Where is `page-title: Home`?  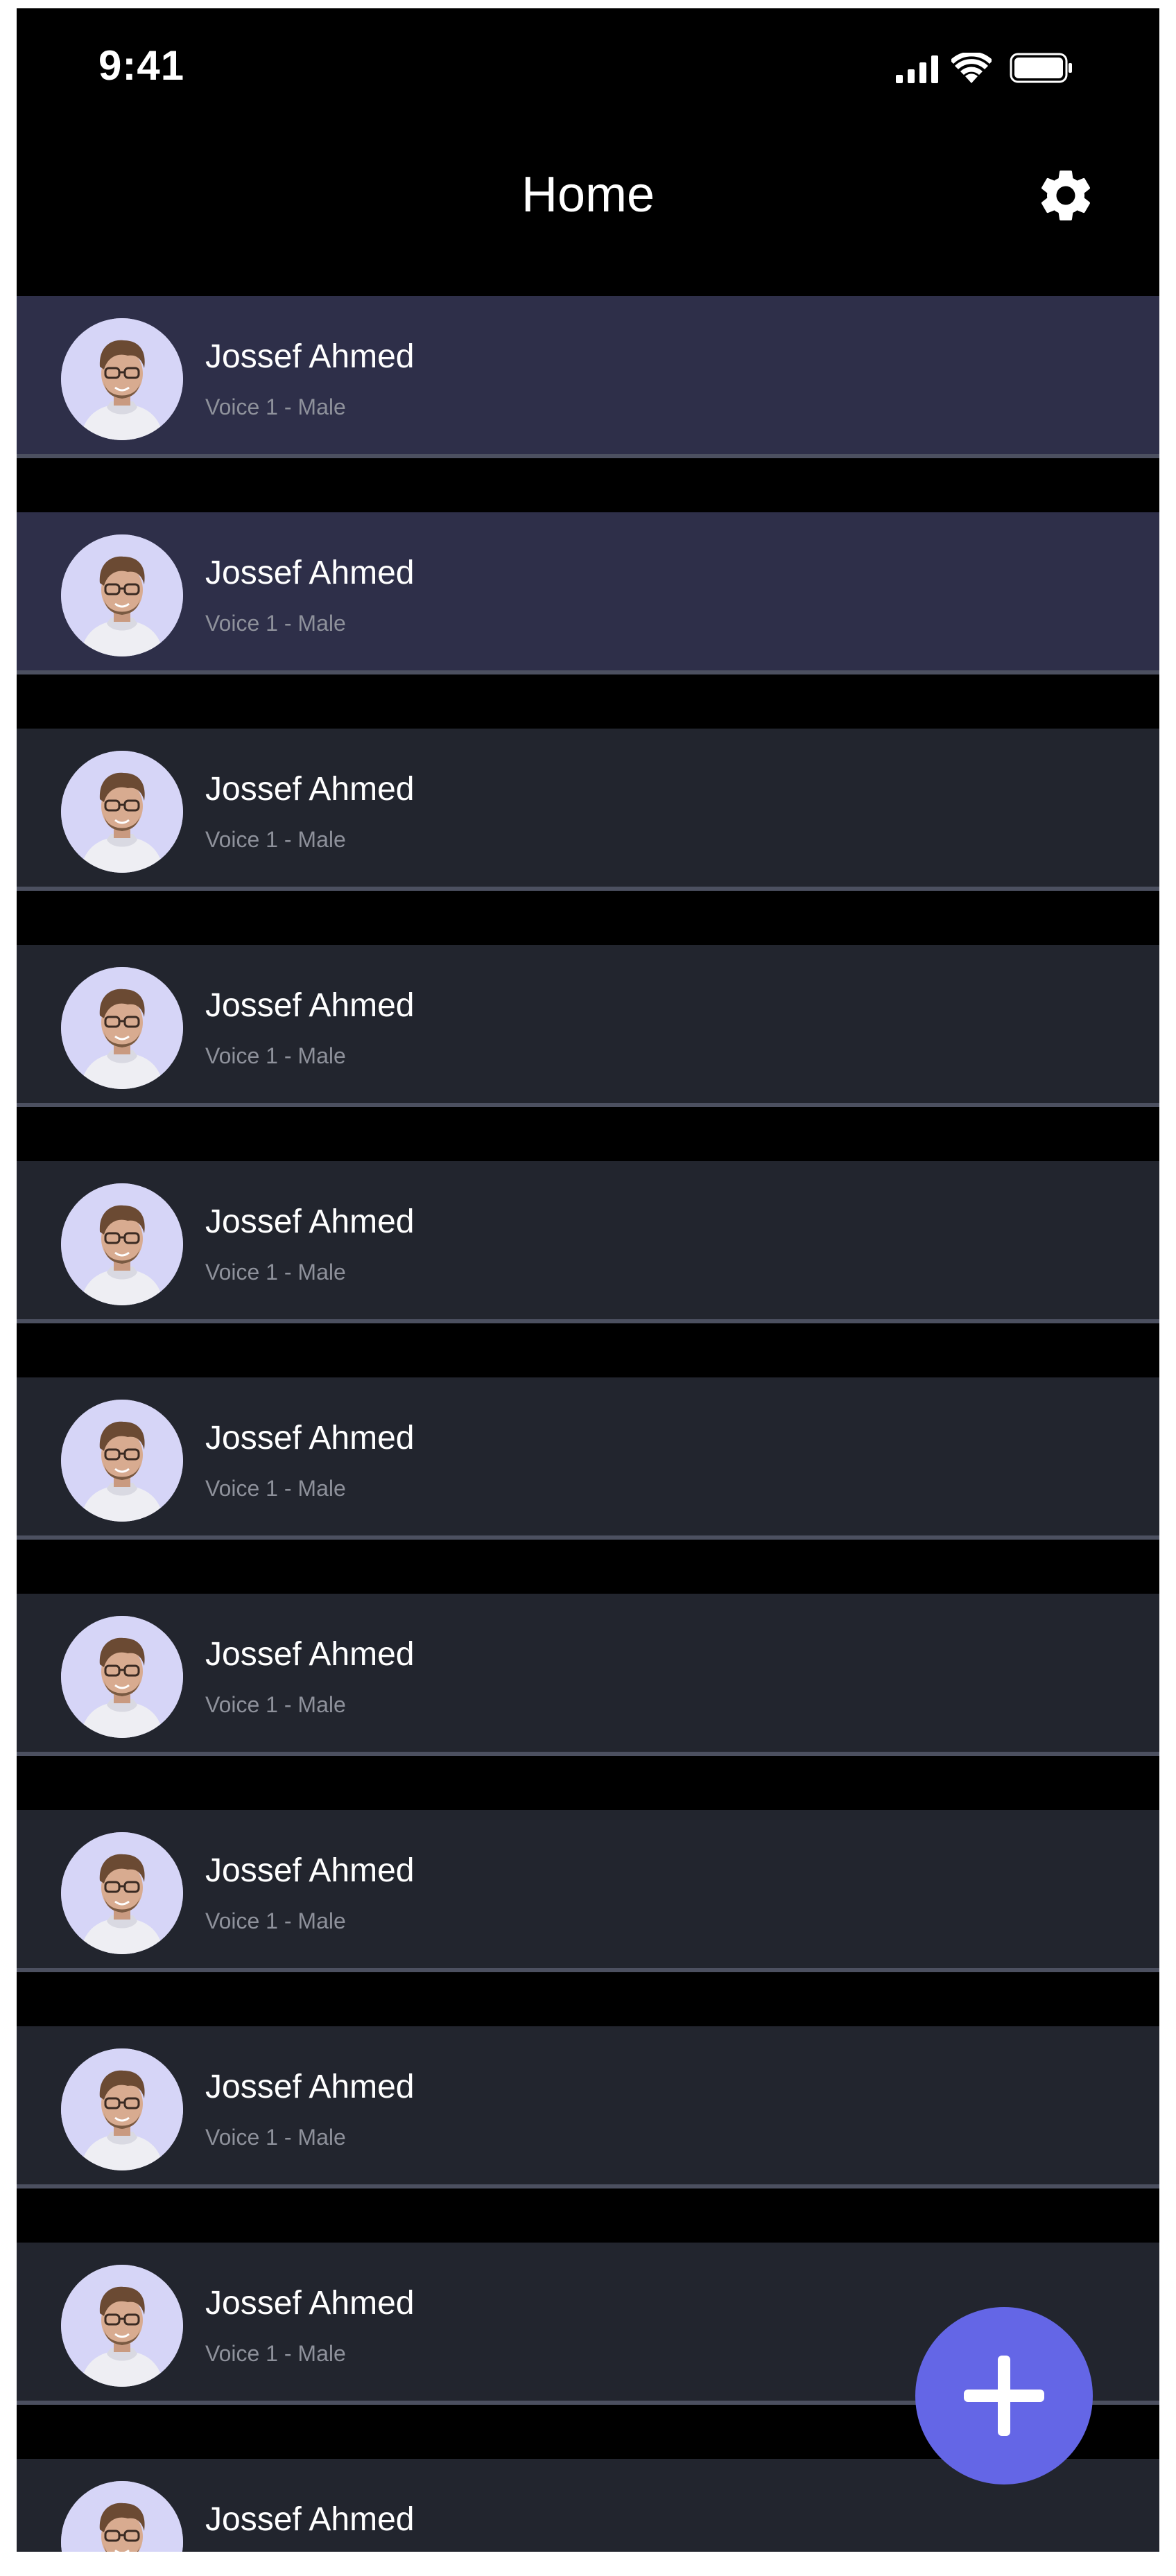
page-title: Home is located at coordinates (588, 195).